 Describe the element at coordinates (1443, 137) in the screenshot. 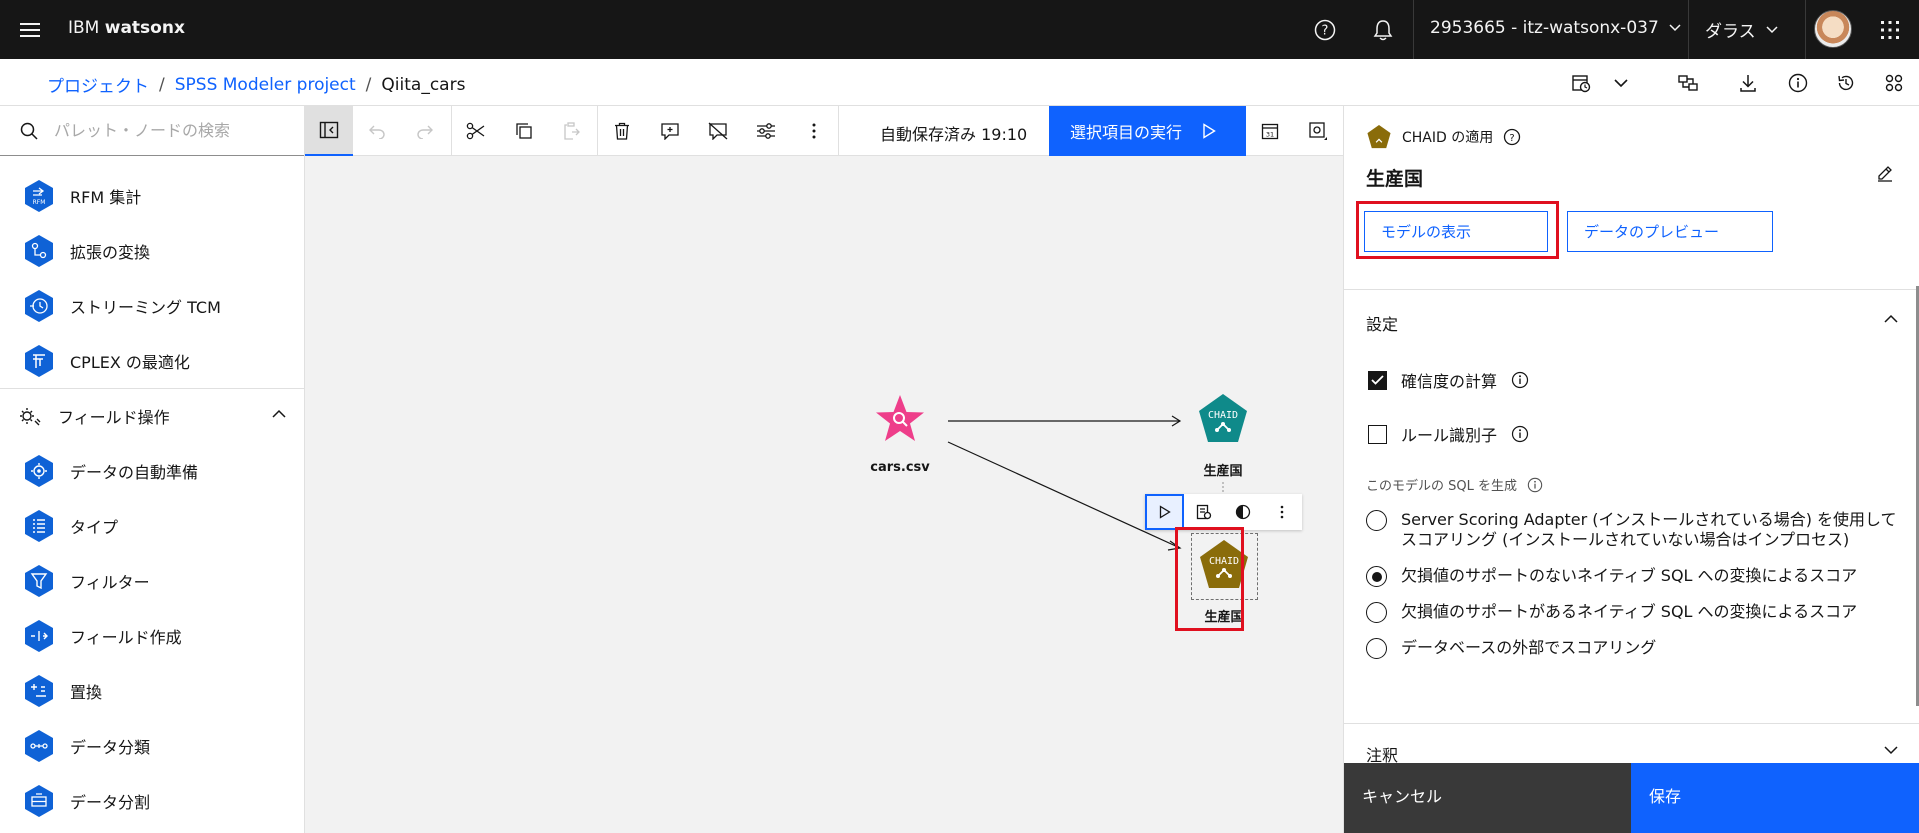

I see `panel-header: CHAID の適用 ?` at that location.